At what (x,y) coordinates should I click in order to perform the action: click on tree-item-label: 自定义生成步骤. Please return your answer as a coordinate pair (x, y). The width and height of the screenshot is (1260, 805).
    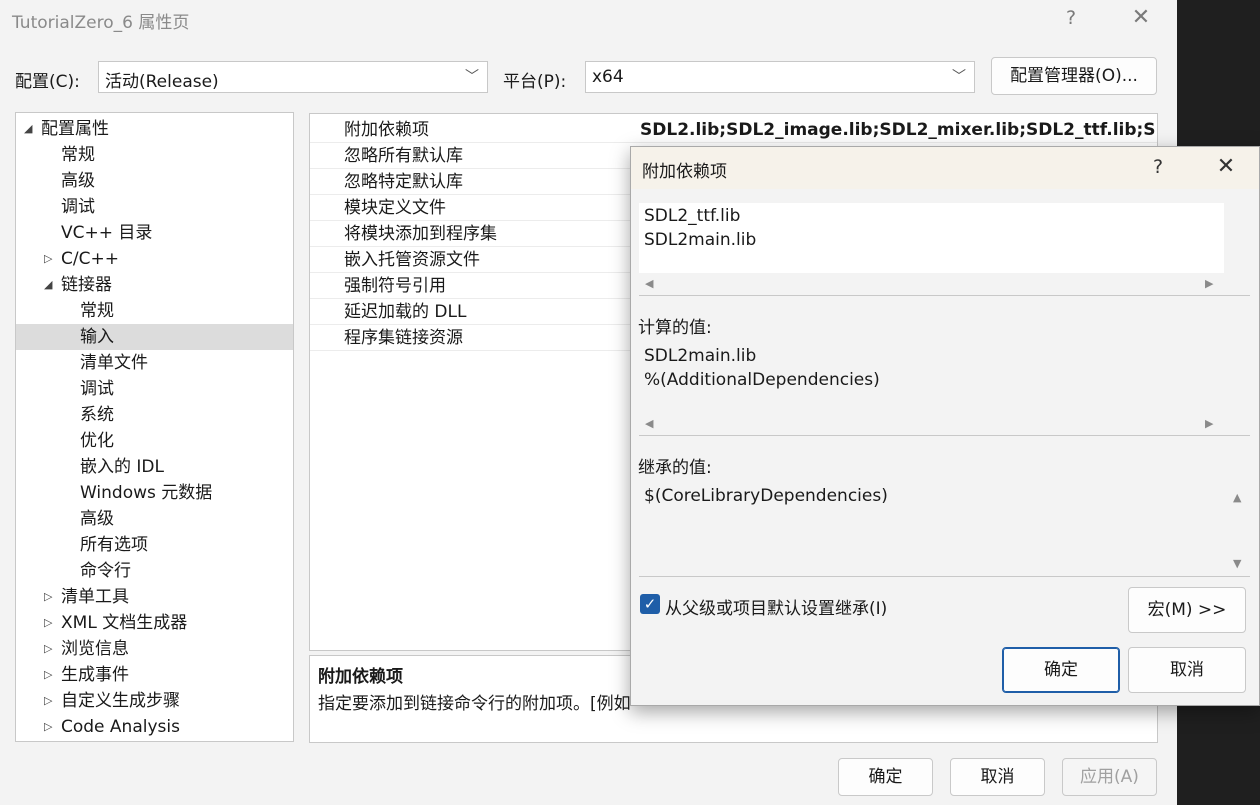
    Looking at the image, I should click on (120, 701).